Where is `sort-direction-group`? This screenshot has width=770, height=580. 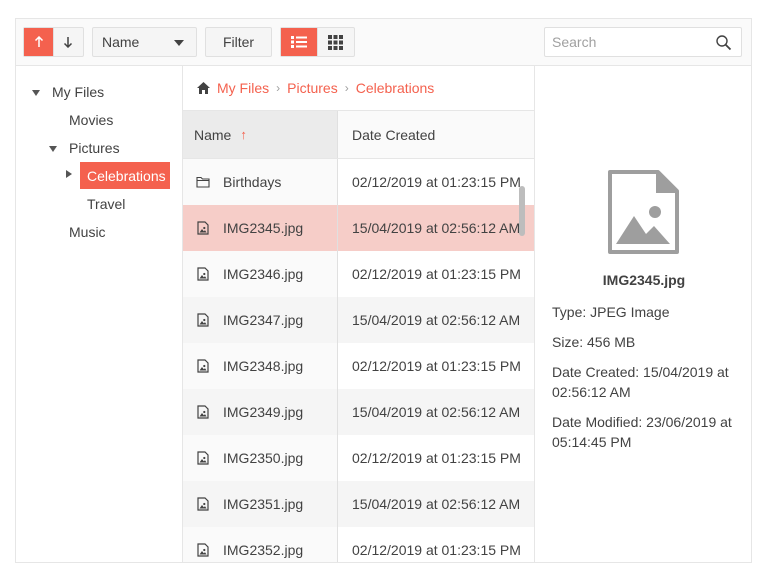 sort-direction-group is located at coordinates (53, 42).